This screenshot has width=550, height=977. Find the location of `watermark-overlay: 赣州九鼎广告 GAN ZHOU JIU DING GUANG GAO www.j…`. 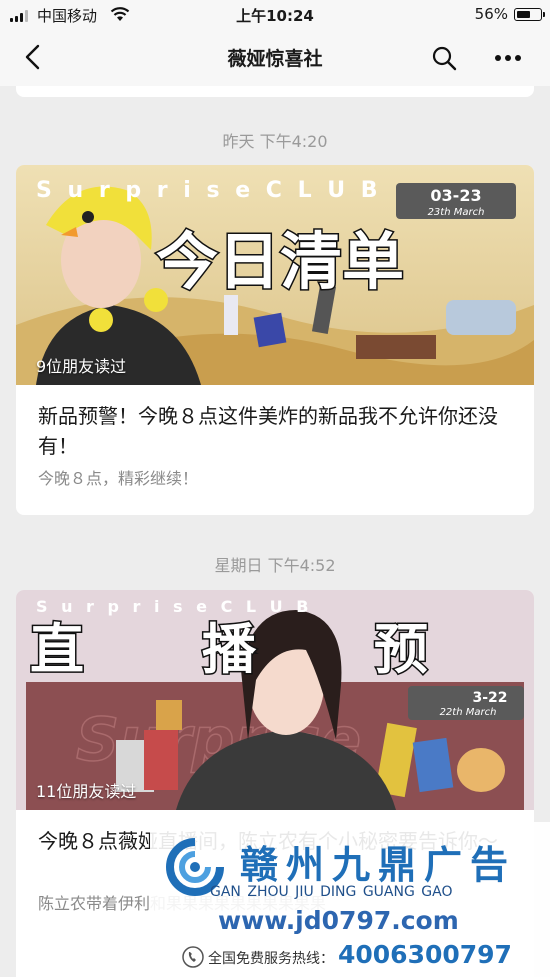

watermark-overlay: 赣州九鼎广告 GAN ZHOU JIU DING GUANG GAO www.j… is located at coordinates (350, 899).